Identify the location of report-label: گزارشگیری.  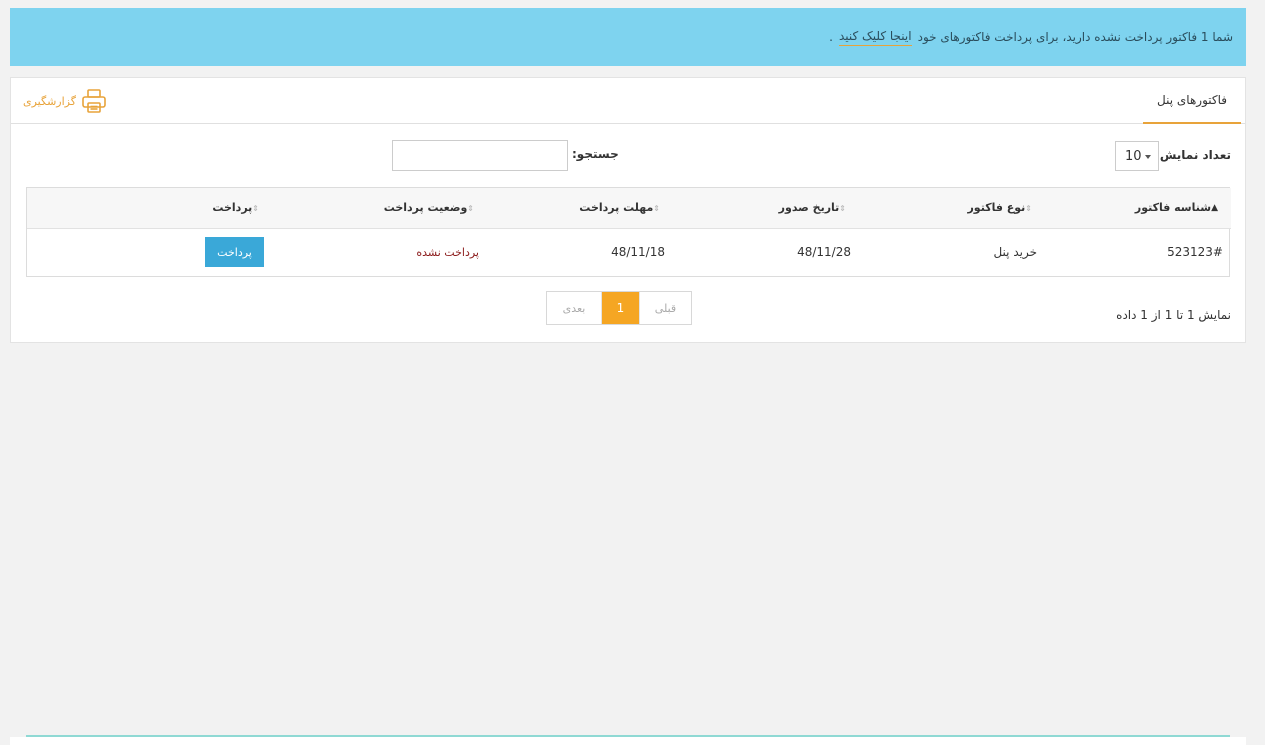
(49, 101).